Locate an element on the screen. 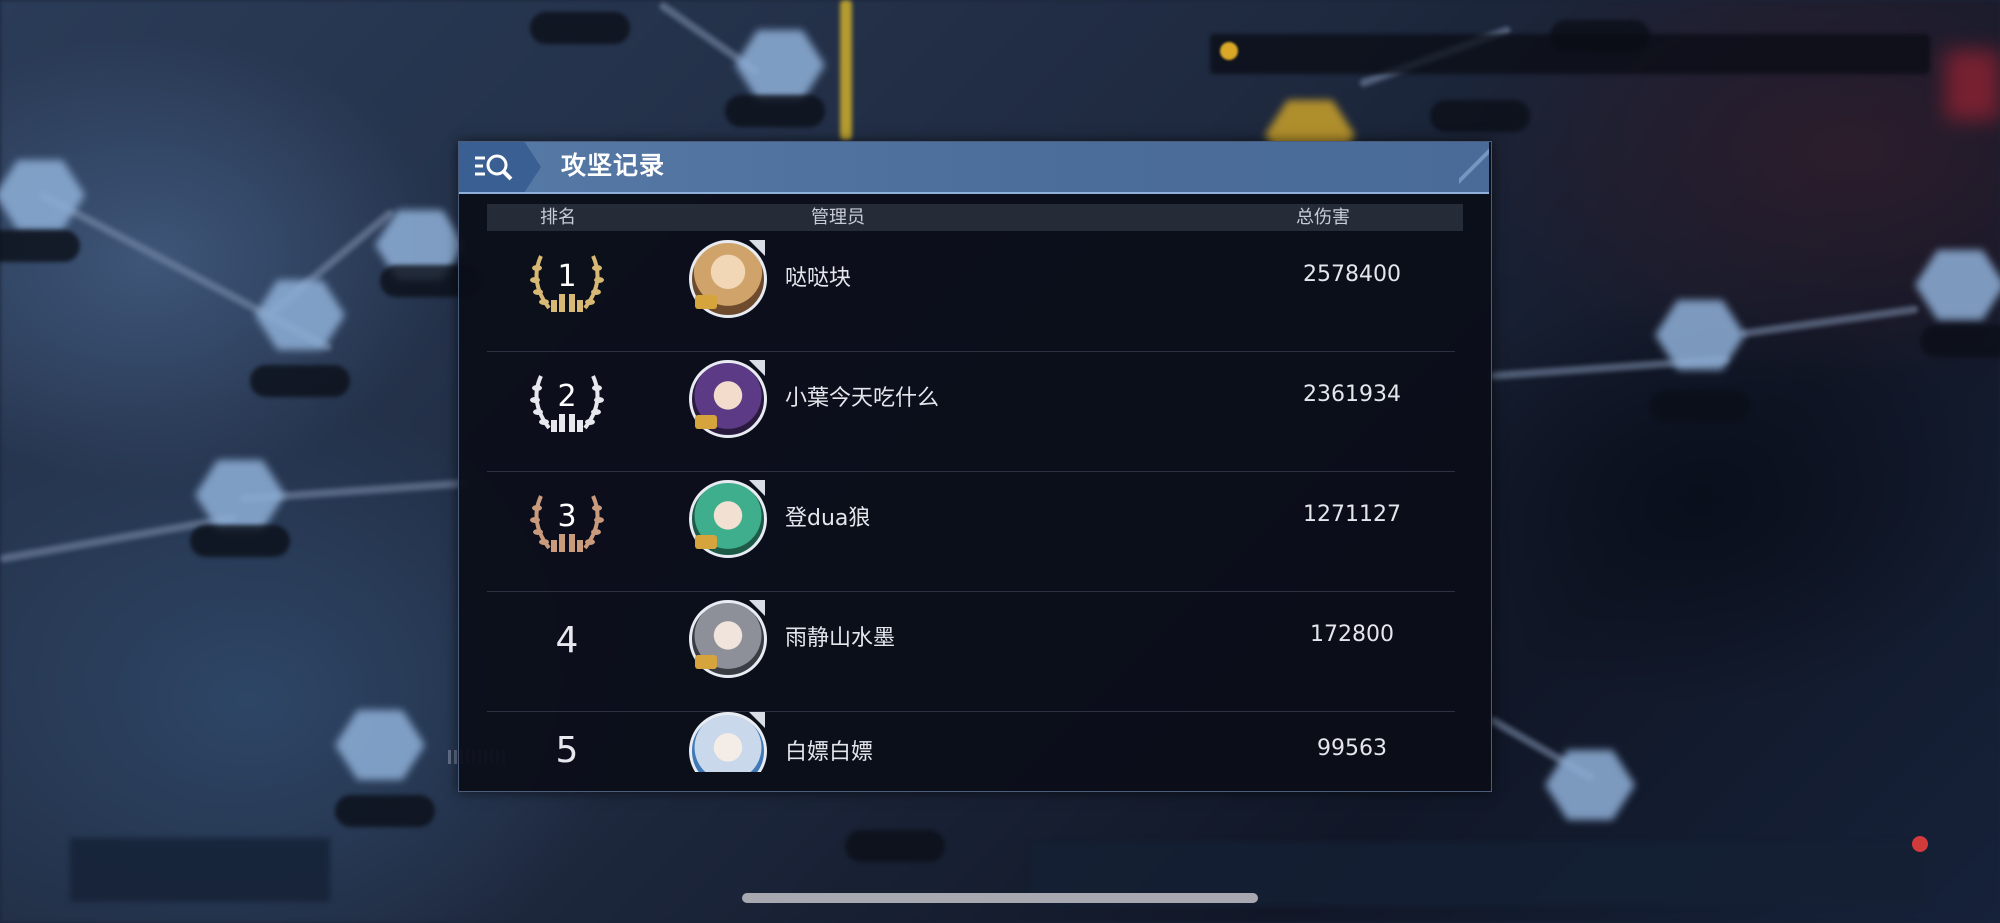 This screenshot has height=923, width=2000. manager-name: 登dua狼 is located at coordinates (828, 518).